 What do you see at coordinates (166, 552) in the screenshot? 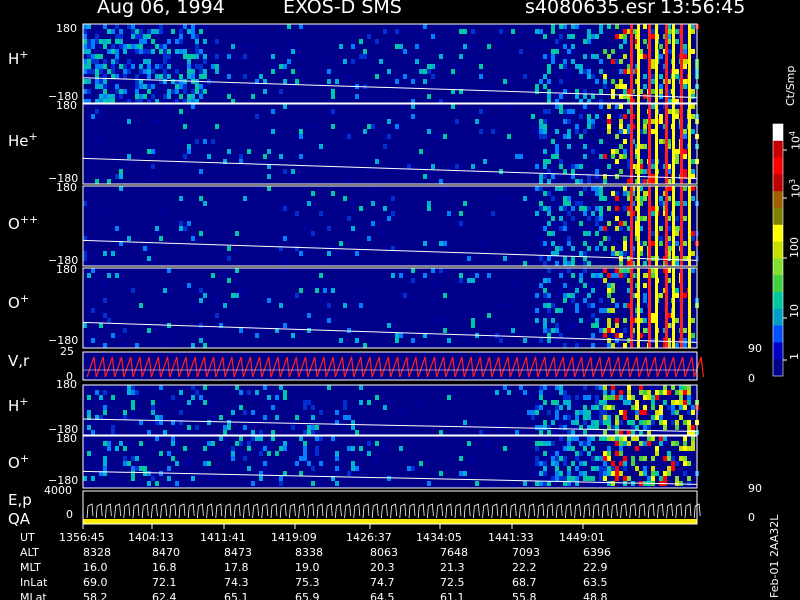
I see `ephem-cell-alt: 8470` at bounding box center [166, 552].